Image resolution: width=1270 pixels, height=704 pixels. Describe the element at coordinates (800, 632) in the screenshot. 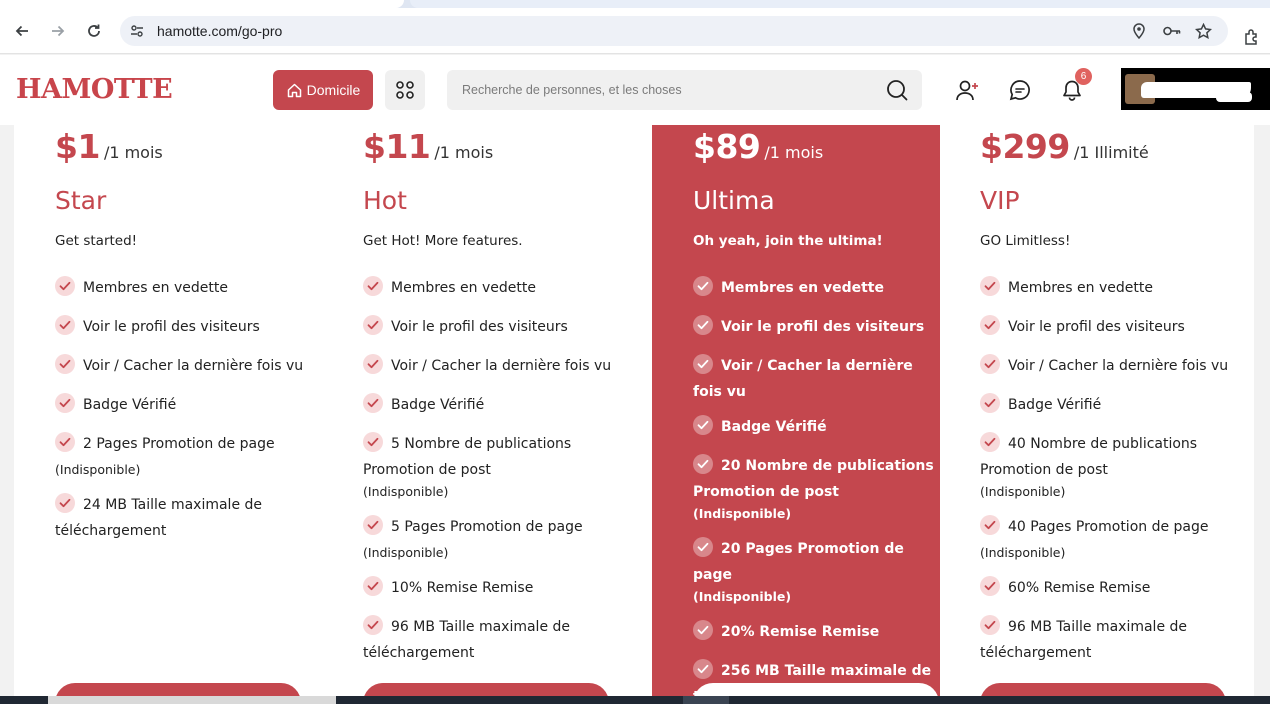

I see `feature-text: 20% Remise Remise` at that location.